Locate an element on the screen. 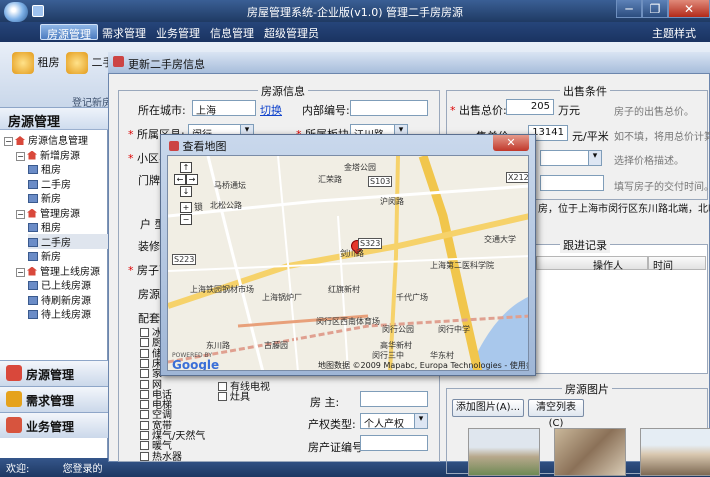 The image size is (710, 477). restore-button: ❐ is located at coordinates (655, 9).